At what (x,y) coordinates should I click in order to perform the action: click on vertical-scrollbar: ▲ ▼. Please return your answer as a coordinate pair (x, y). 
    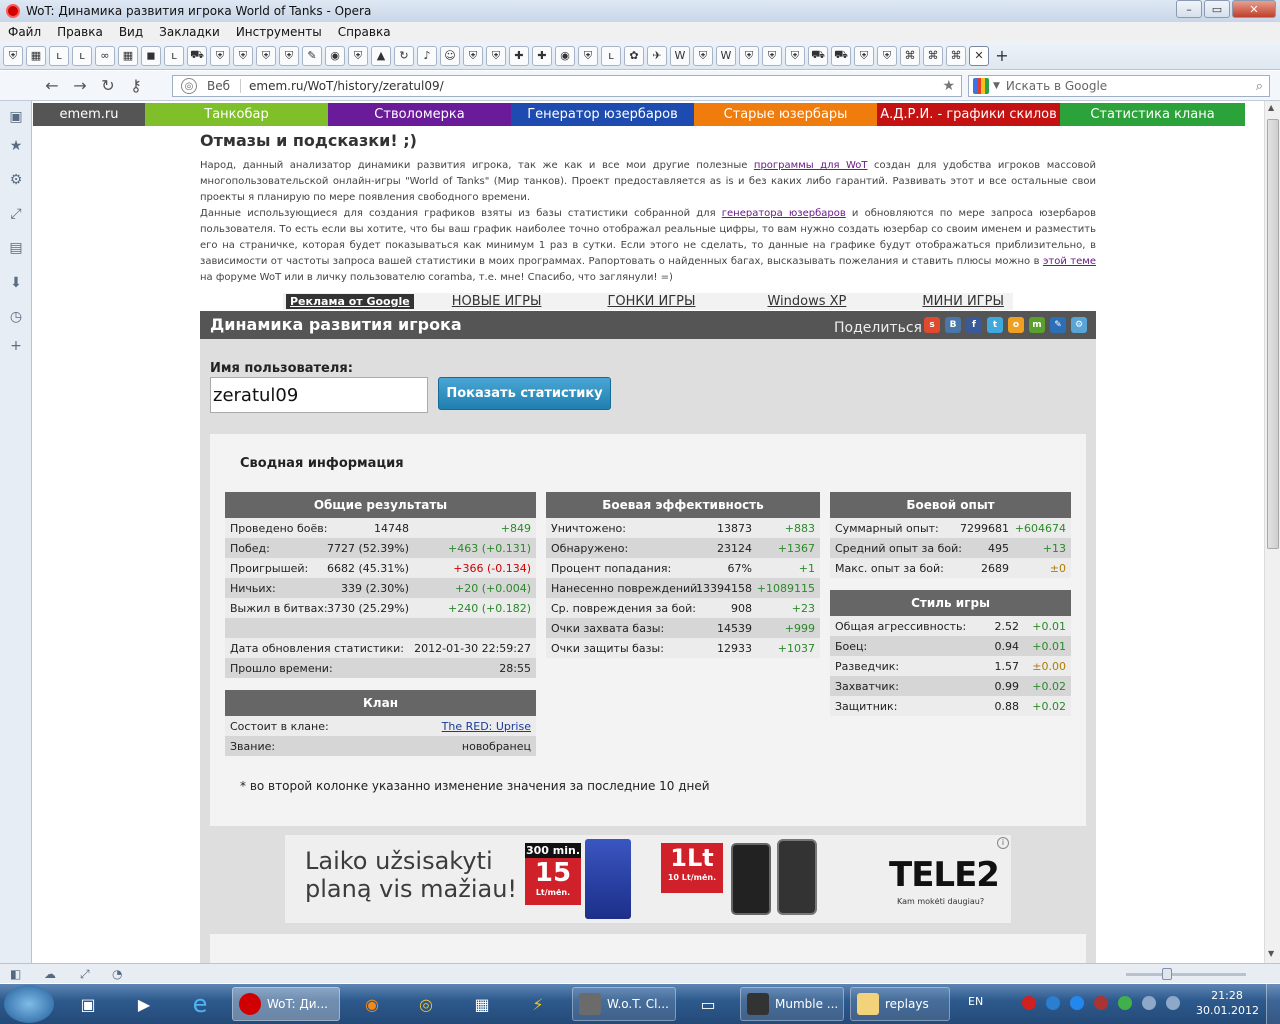
    Looking at the image, I should click on (1272, 532).